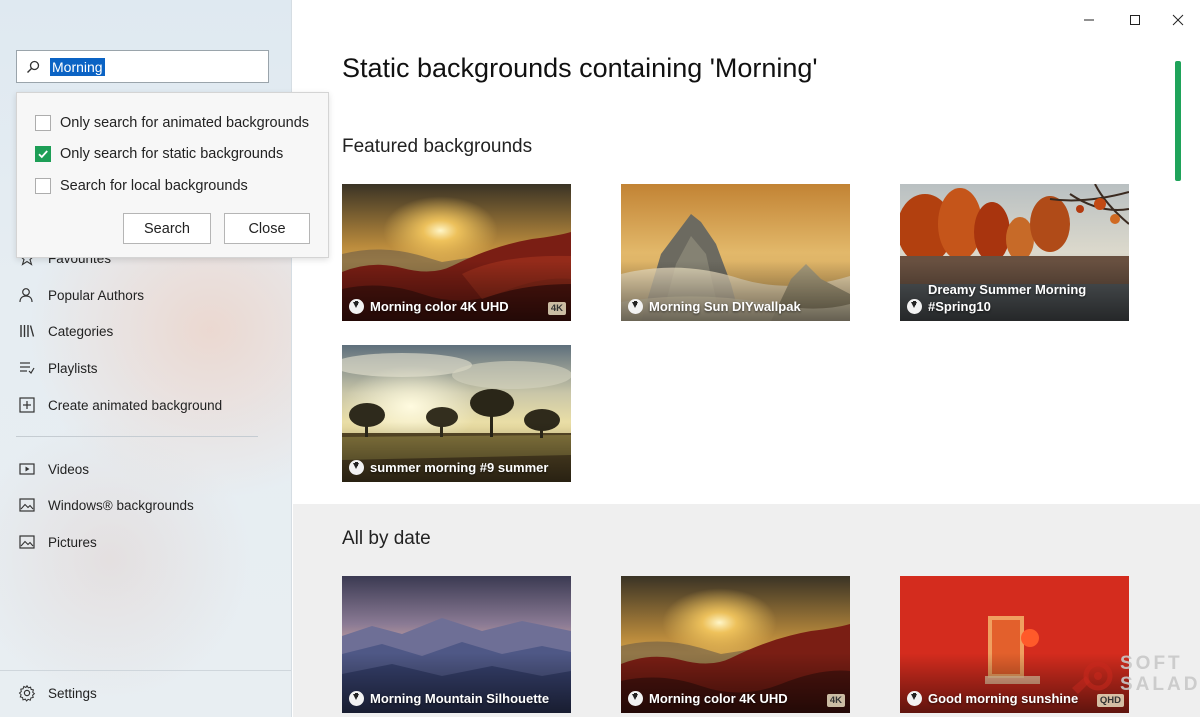  Describe the element at coordinates (1014, 252) in the screenshot. I see `background-tile: Dreamy Summer Morning #Spring10` at that location.